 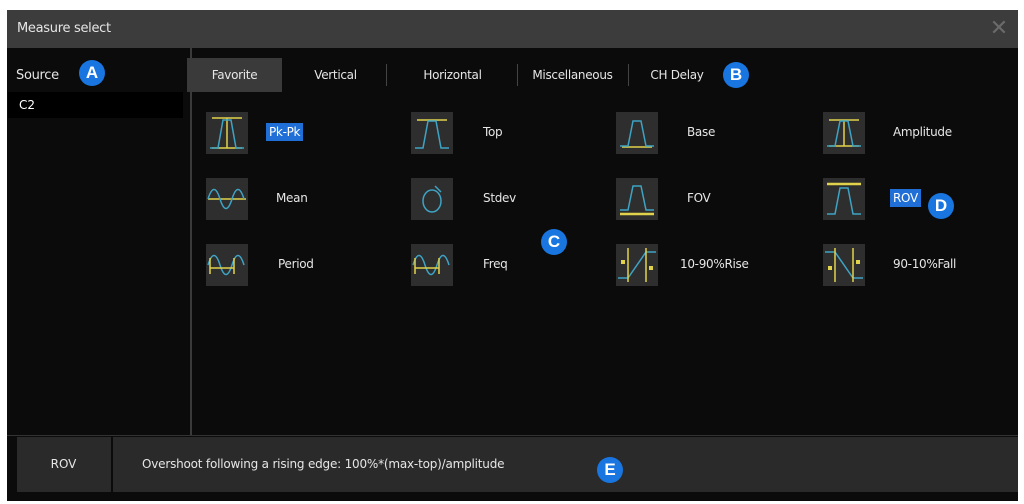 What do you see at coordinates (844, 199) in the screenshot?
I see `rov-icon` at bounding box center [844, 199].